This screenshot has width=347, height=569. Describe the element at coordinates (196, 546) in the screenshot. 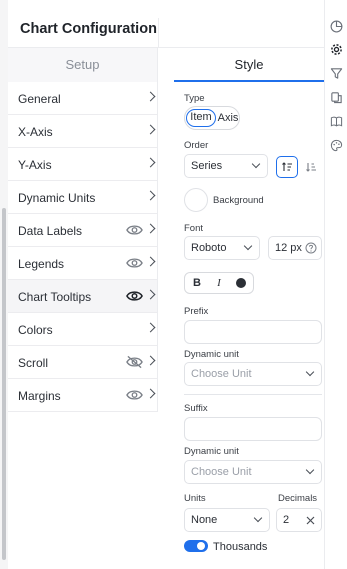

I see `thousands-toggle` at that location.